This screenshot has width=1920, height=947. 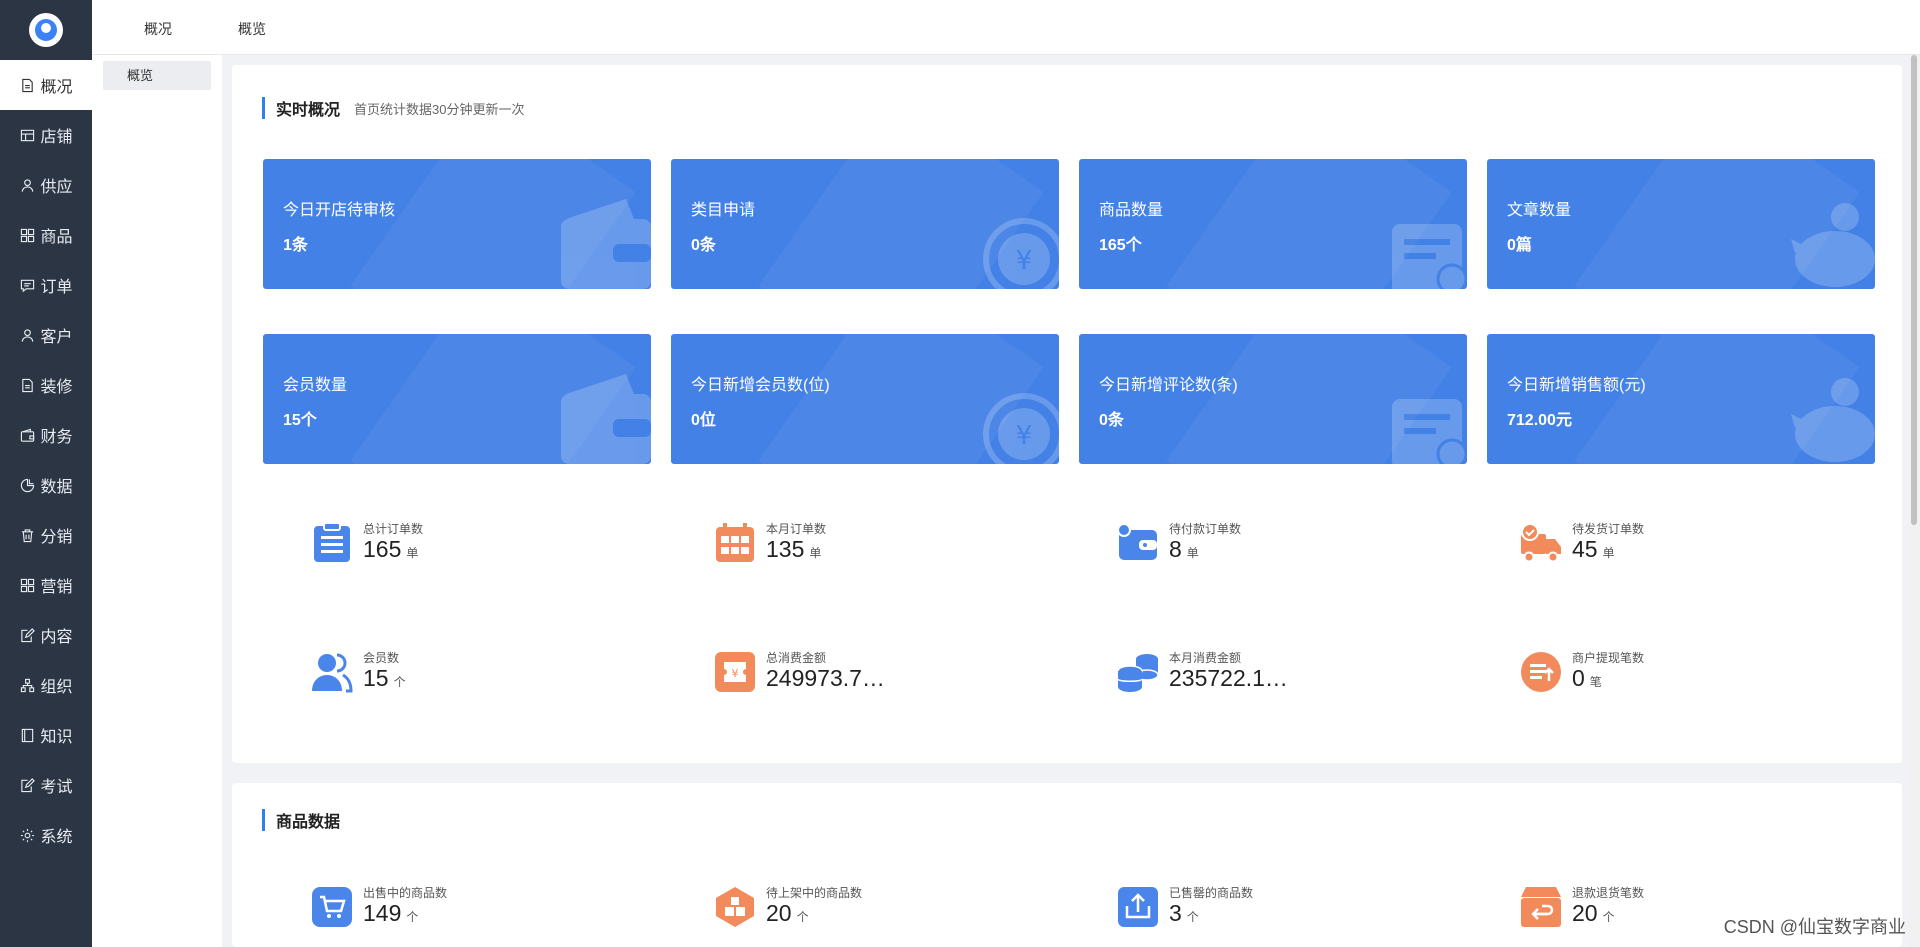 I want to click on metric-withdrawals: 商户提现笔数 0笔, so click(x=1670, y=671).